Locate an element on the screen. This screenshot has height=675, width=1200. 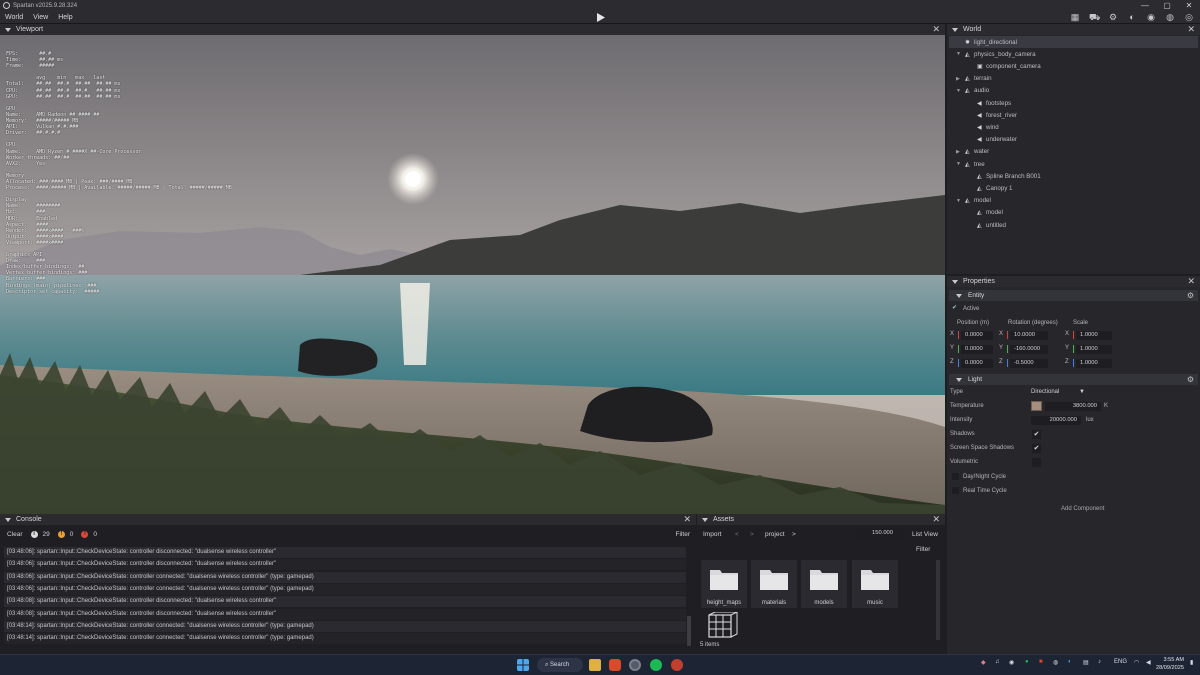
tree-item: ▼ ◭ tree is located at coordinates (1073, 164).